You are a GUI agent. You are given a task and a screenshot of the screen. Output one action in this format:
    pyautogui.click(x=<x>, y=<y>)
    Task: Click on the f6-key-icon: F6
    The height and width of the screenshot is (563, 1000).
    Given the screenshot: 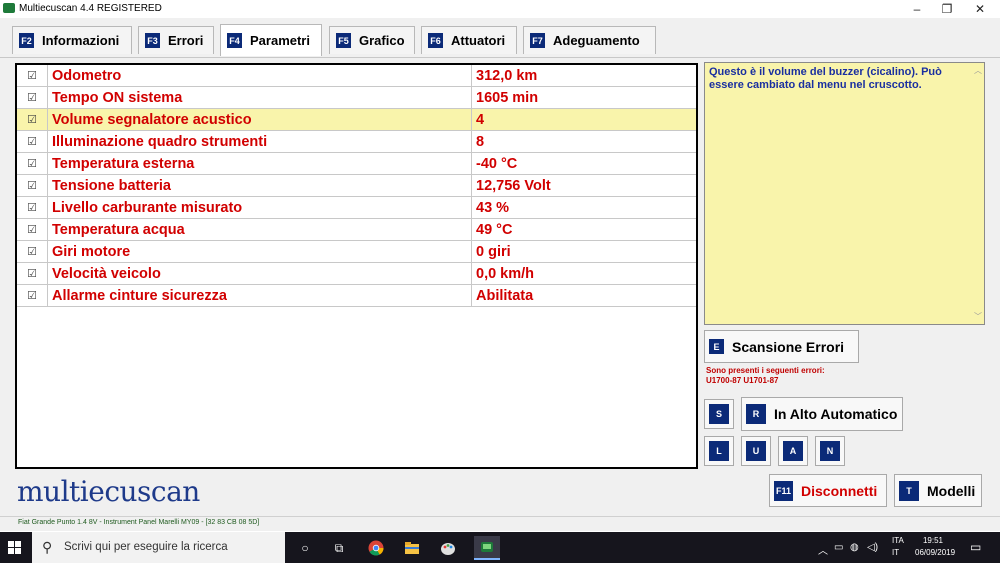 What is the action you would take?
    pyautogui.click(x=435, y=40)
    